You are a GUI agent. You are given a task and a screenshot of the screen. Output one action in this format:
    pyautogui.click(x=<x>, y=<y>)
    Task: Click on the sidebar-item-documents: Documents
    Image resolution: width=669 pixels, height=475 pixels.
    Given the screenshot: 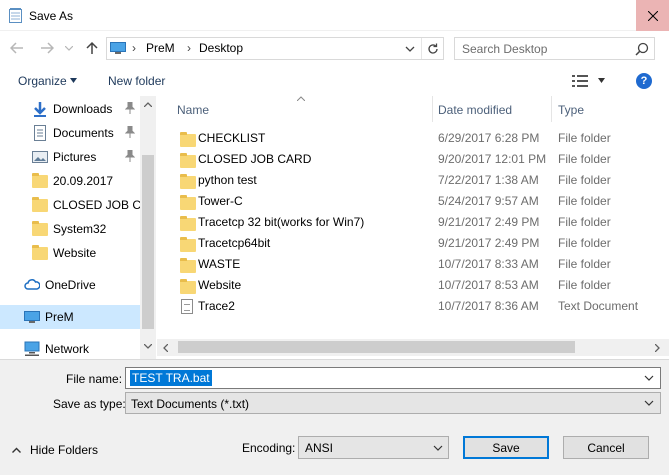 What is the action you would take?
    pyautogui.click(x=70, y=133)
    